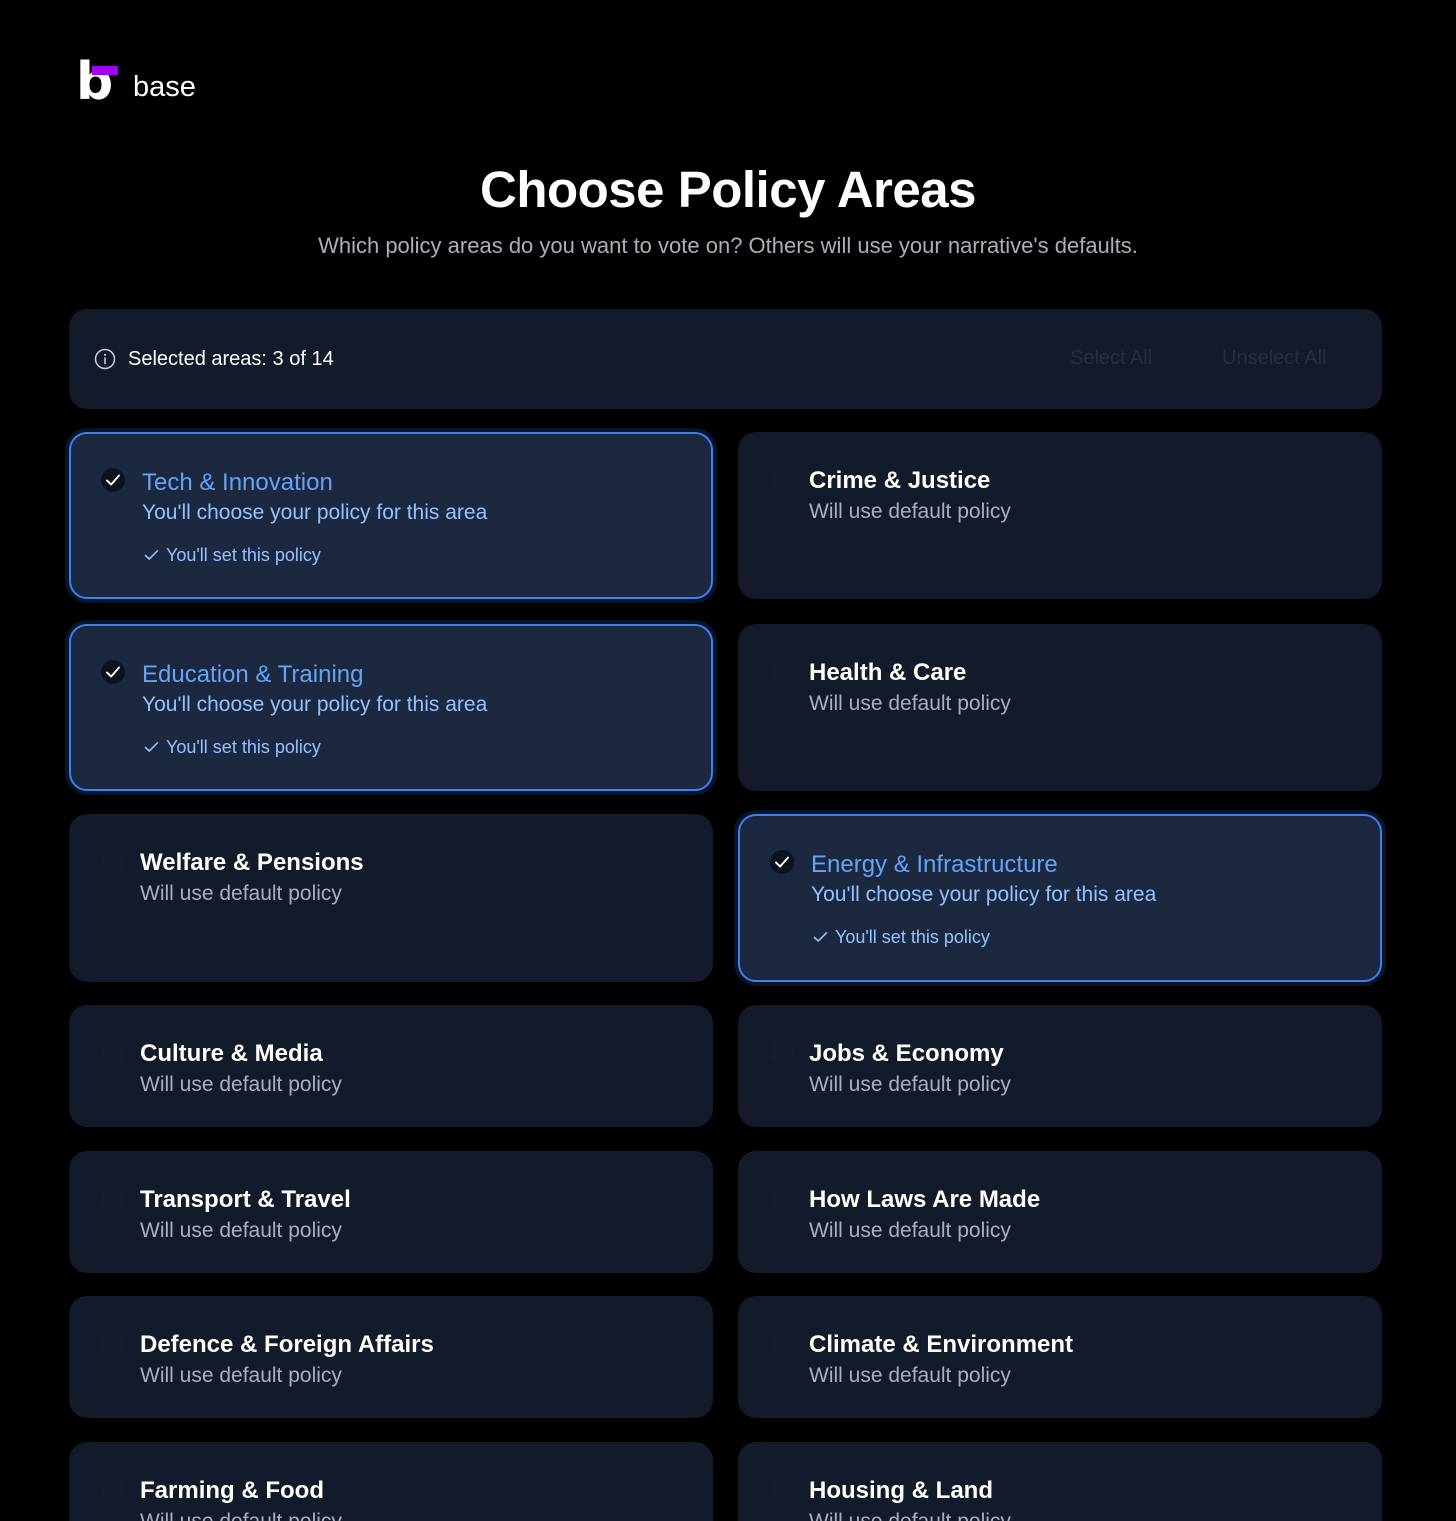  What do you see at coordinates (1060, 1066) in the screenshot?
I see `policy-area-card: Jobs & Economy Will use default policy` at bounding box center [1060, 1066].